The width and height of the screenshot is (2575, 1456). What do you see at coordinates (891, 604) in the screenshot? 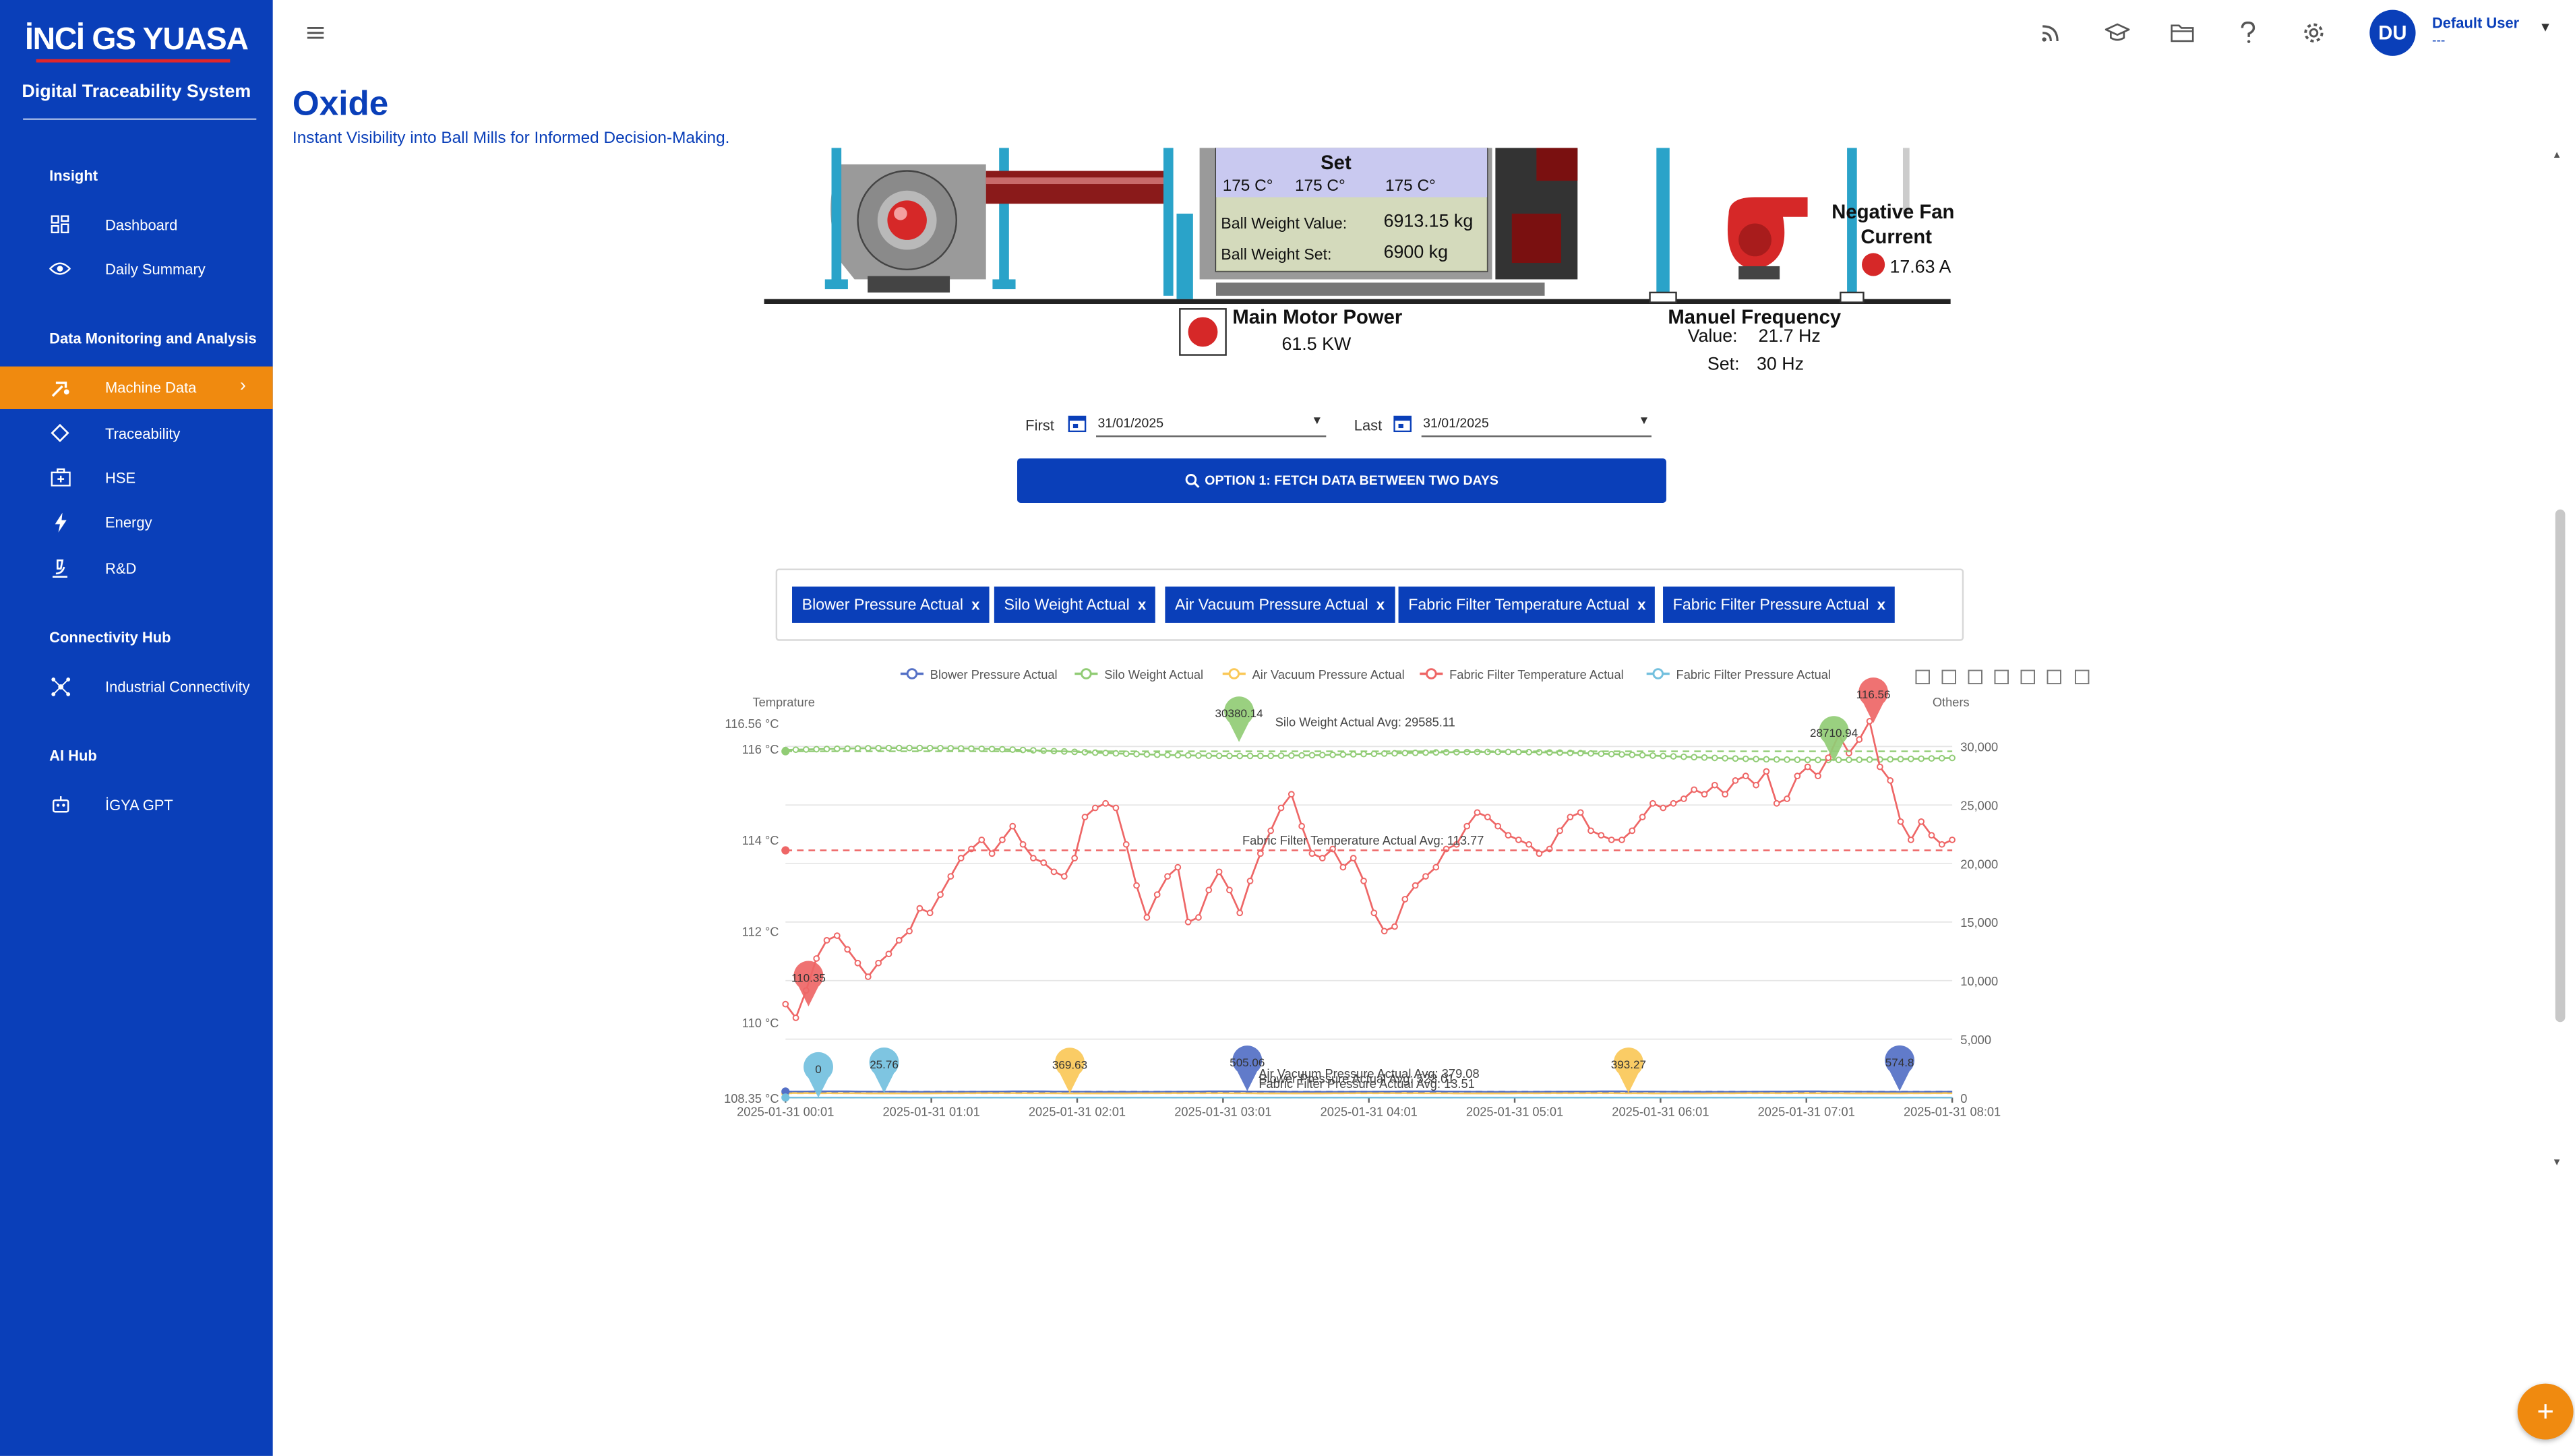
I see `chip-blower-pressure: Blower Pressure Actualx` at bounding box center [891, 604].